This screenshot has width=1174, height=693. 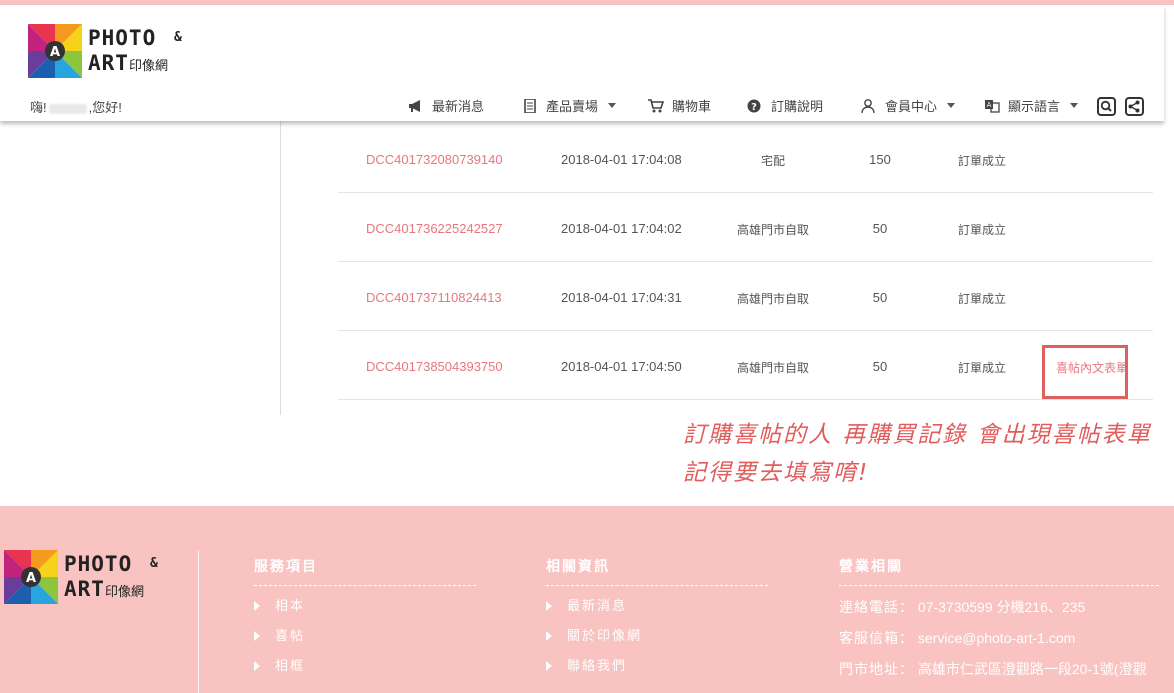 I want to click on footer-phone: 連絡電話： 07-3730599 分機216、235, so click(x=962, y=607).